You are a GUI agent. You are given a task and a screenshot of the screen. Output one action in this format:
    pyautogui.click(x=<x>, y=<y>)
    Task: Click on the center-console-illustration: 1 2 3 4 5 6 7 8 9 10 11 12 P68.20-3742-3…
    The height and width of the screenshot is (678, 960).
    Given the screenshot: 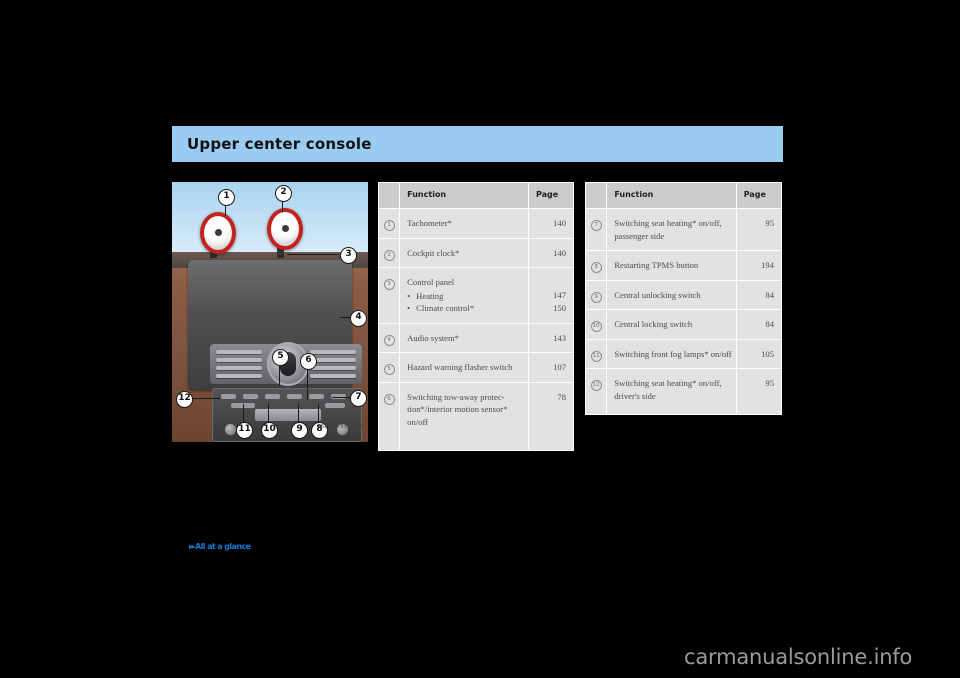 What is the action you would take?
    pyautogui.click(x=270, y=312)
    